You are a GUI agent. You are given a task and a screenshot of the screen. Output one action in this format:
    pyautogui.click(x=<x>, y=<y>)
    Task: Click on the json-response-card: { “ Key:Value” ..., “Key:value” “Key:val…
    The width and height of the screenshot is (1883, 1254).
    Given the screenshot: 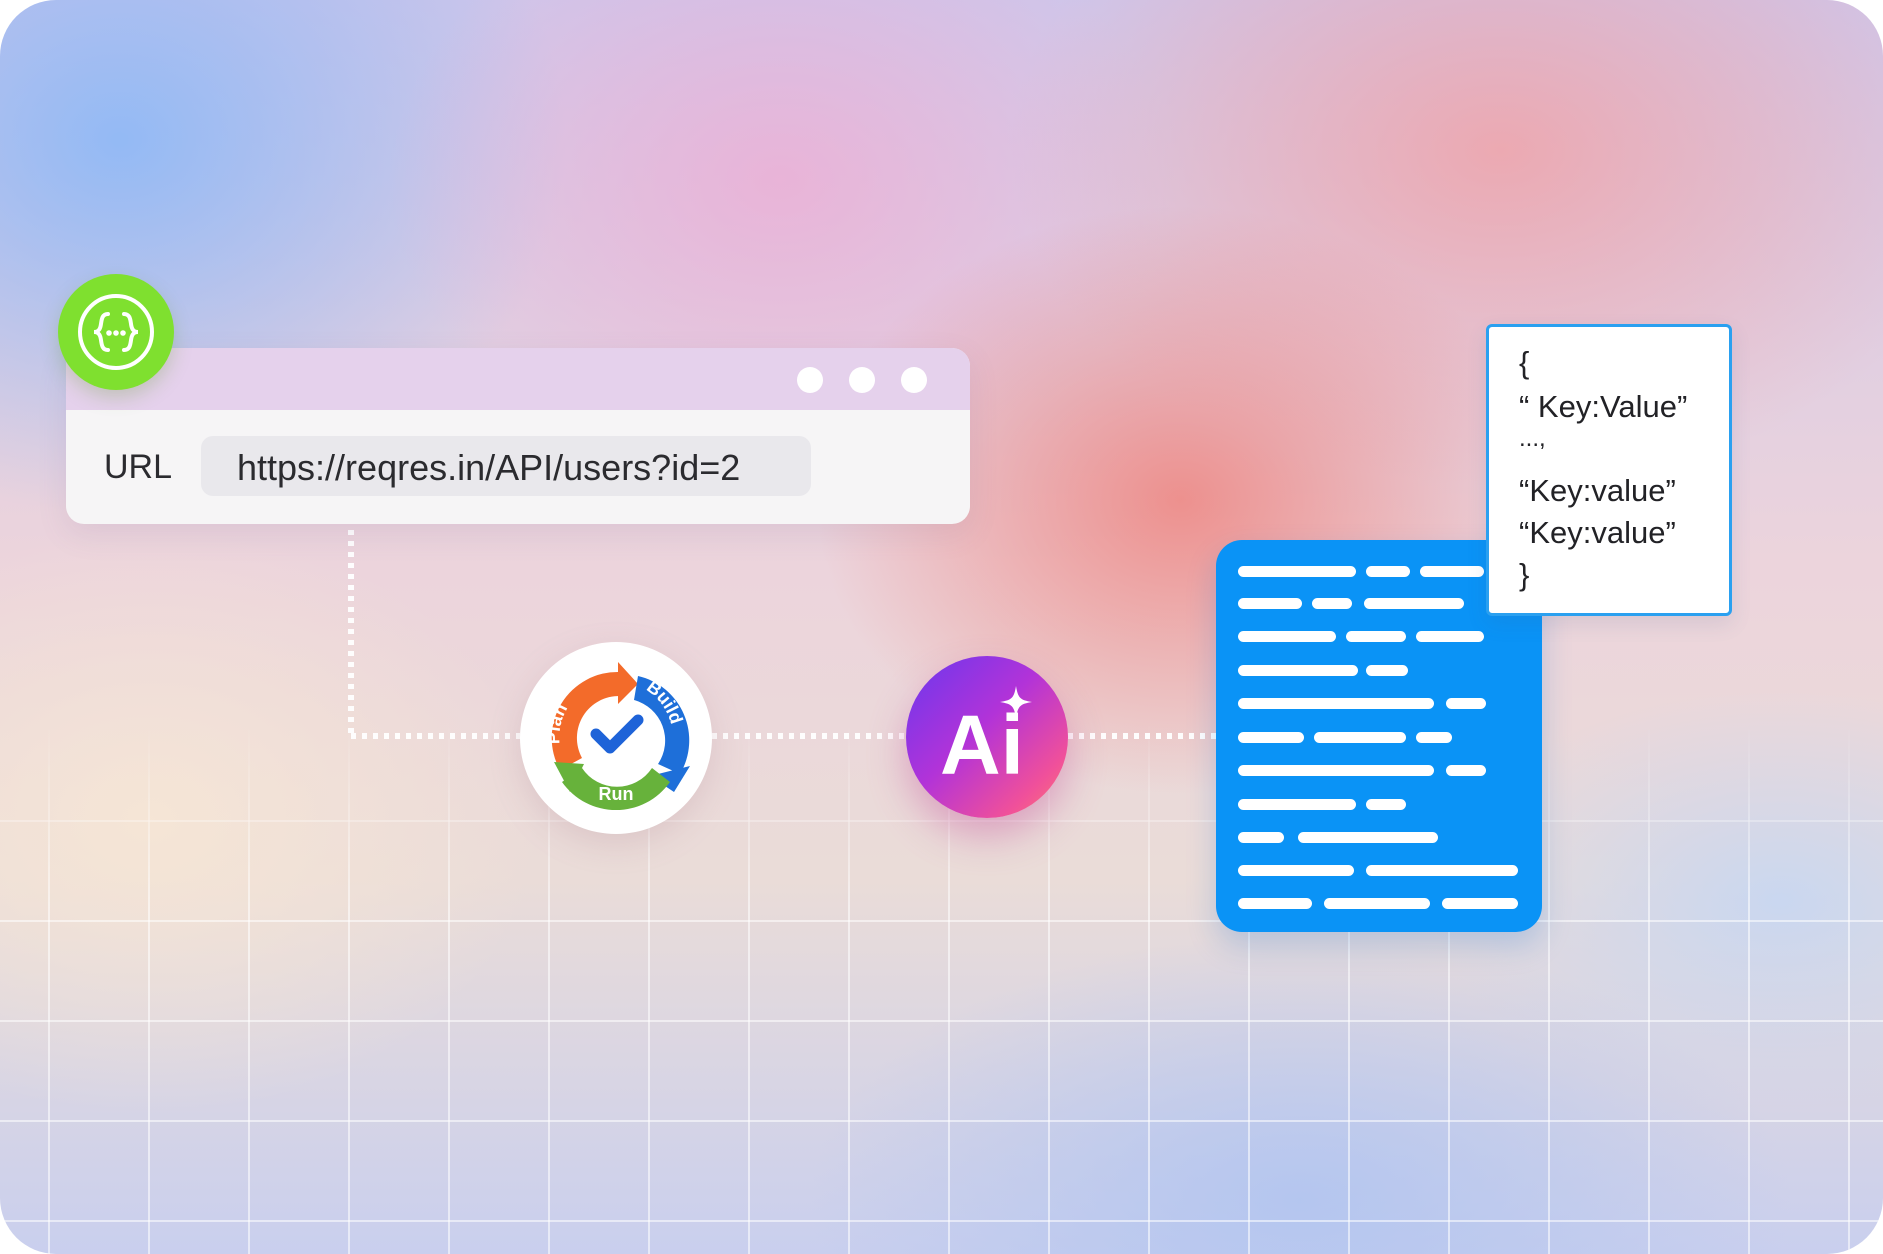 What is the action you would take?
    pyautogui.click(x=1609, y=470)
    